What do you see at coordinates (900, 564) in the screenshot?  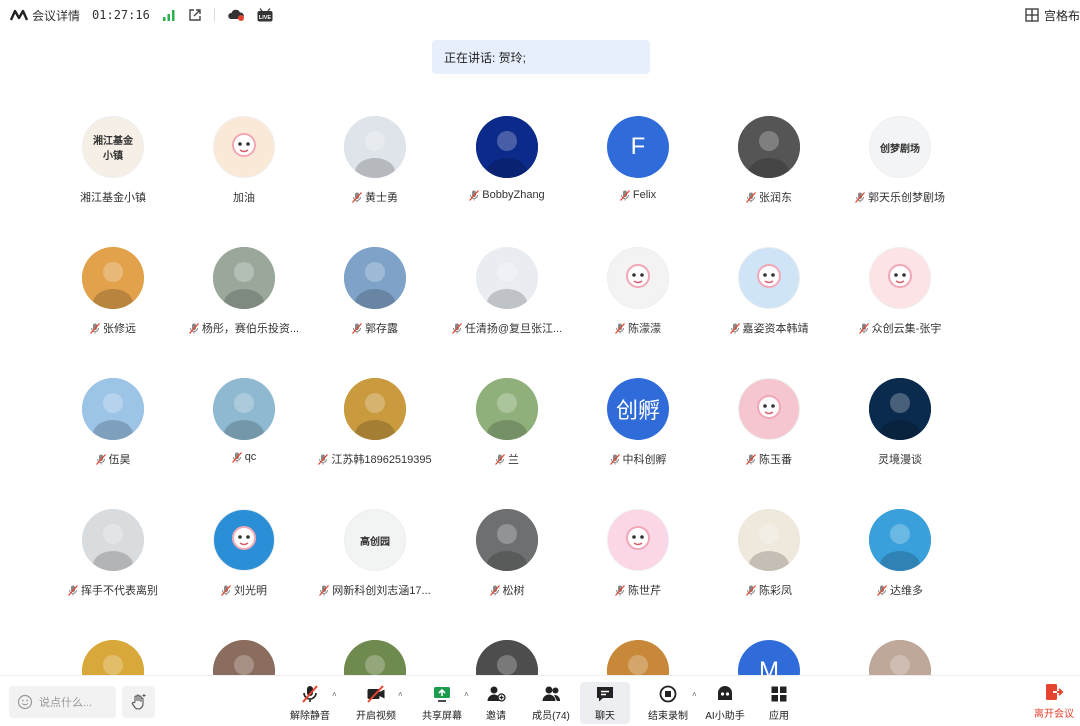 I see `participant-tile: 达维多` at bounding box center [900, 564].